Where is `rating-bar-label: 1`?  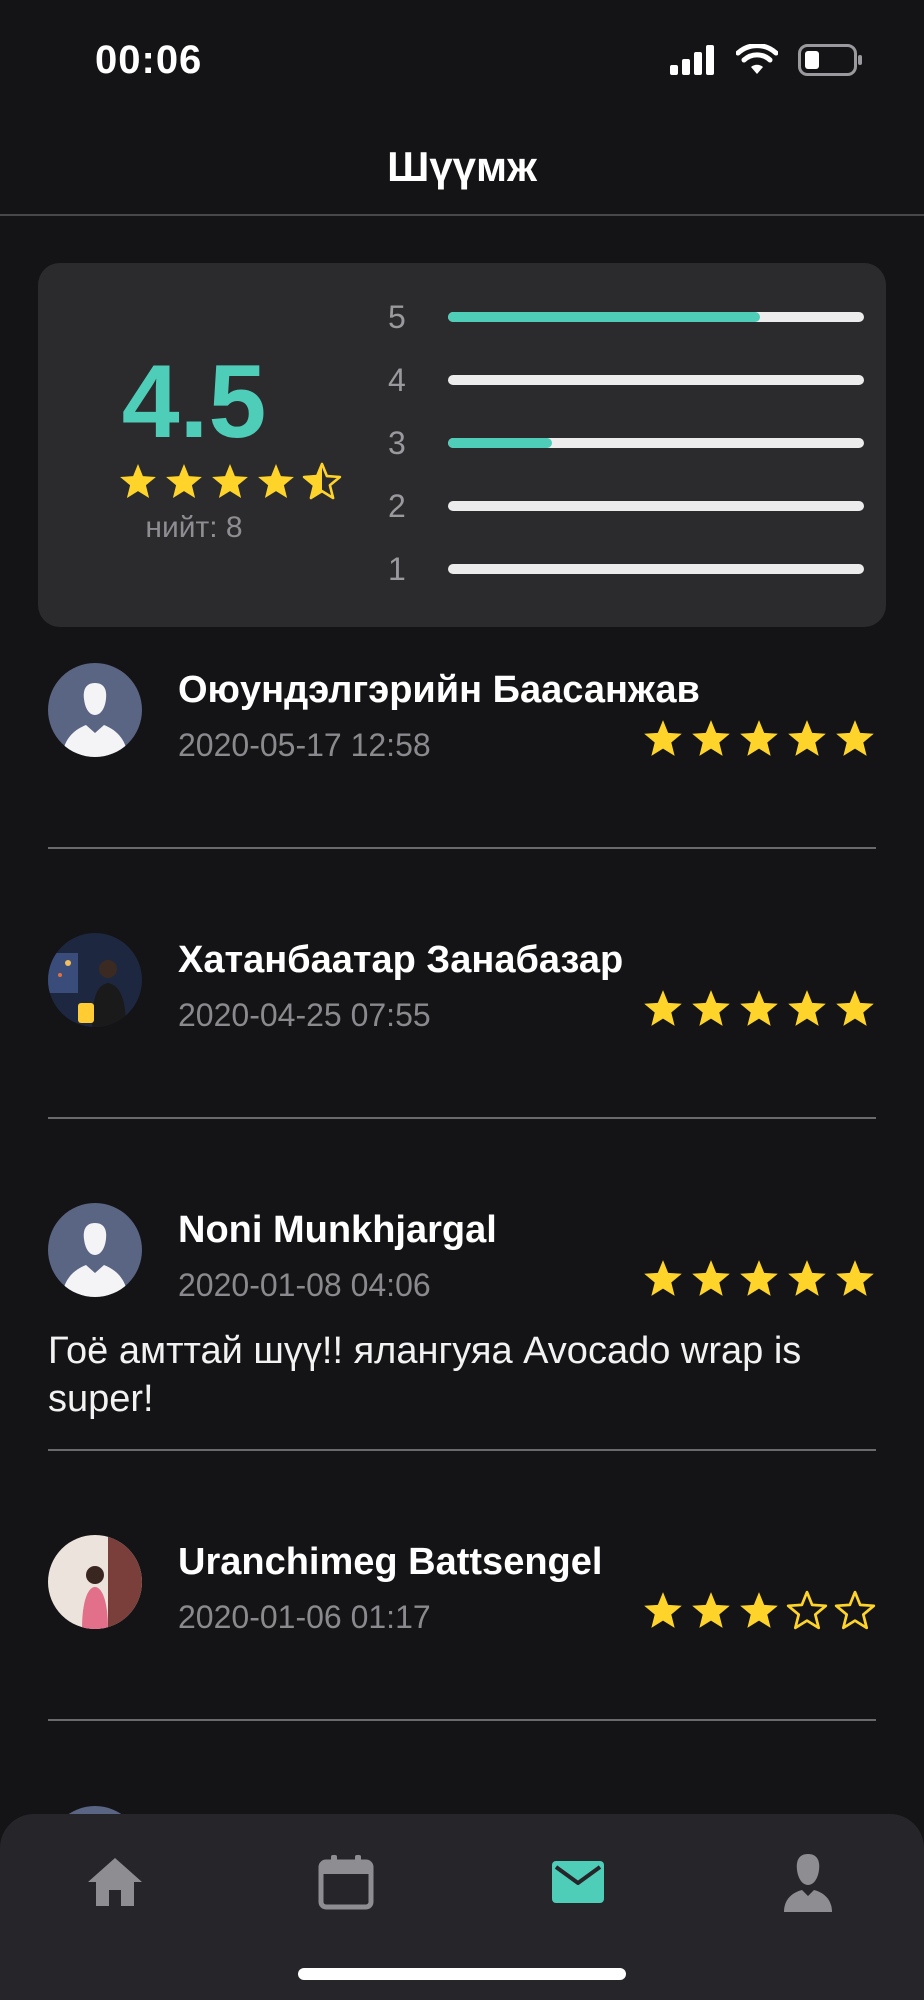 rating-bar-label: 1 is located at coordinates (397, 568).